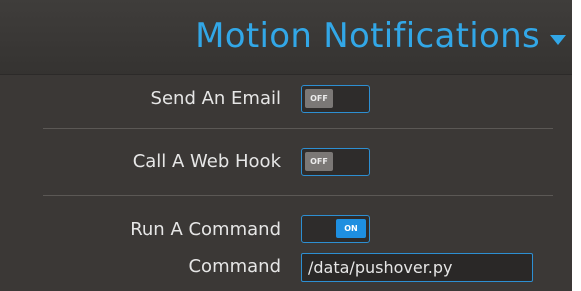 This screenshot has height=291, width=581. Describe the element at coordinates (351, 228) in the screenshot. I see `run-command-toggle-state: ON` at that location.